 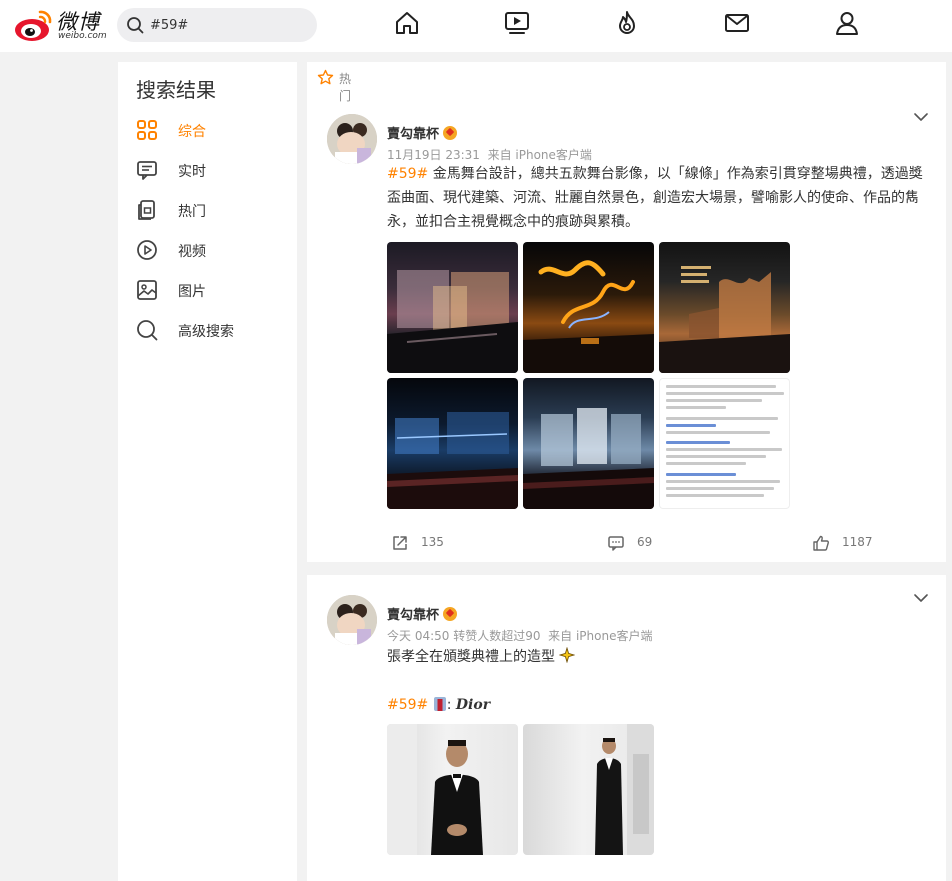 I want to click on brand-text: Dior, so click(x=473, y=705).